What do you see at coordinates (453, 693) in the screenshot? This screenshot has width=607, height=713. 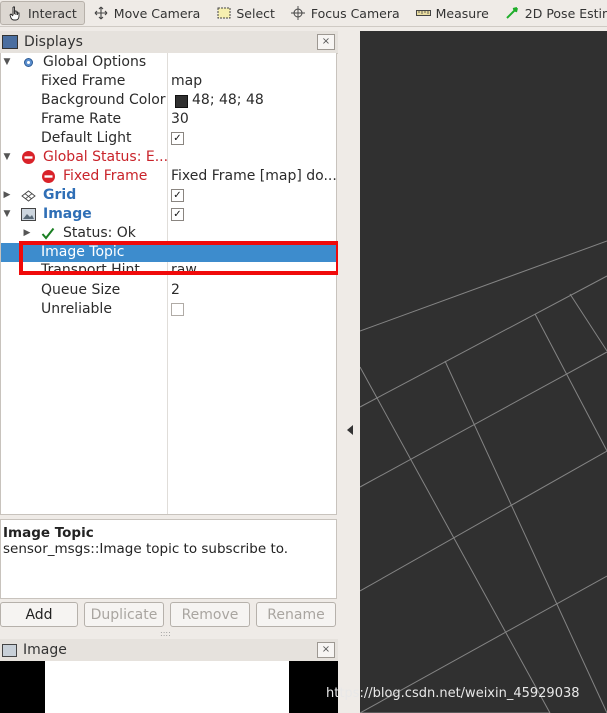 I see `watermark-text: https://blog.csdn.net/weixin_45929038` at bounding box center [453, 693].